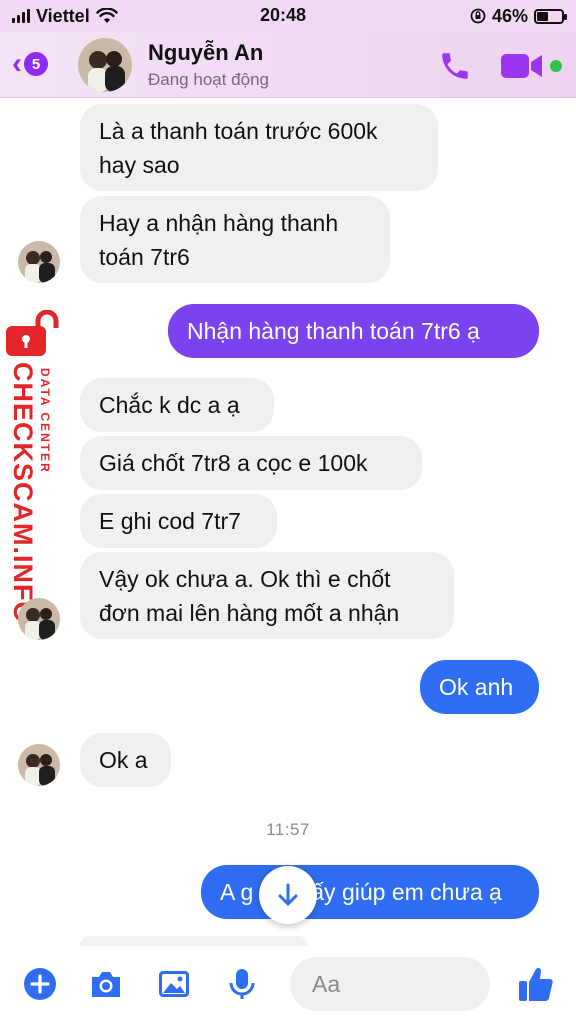 The height and width of the screenshot is (1024, 576). I want to click on timestamp: 11:57, so click(288, 829).